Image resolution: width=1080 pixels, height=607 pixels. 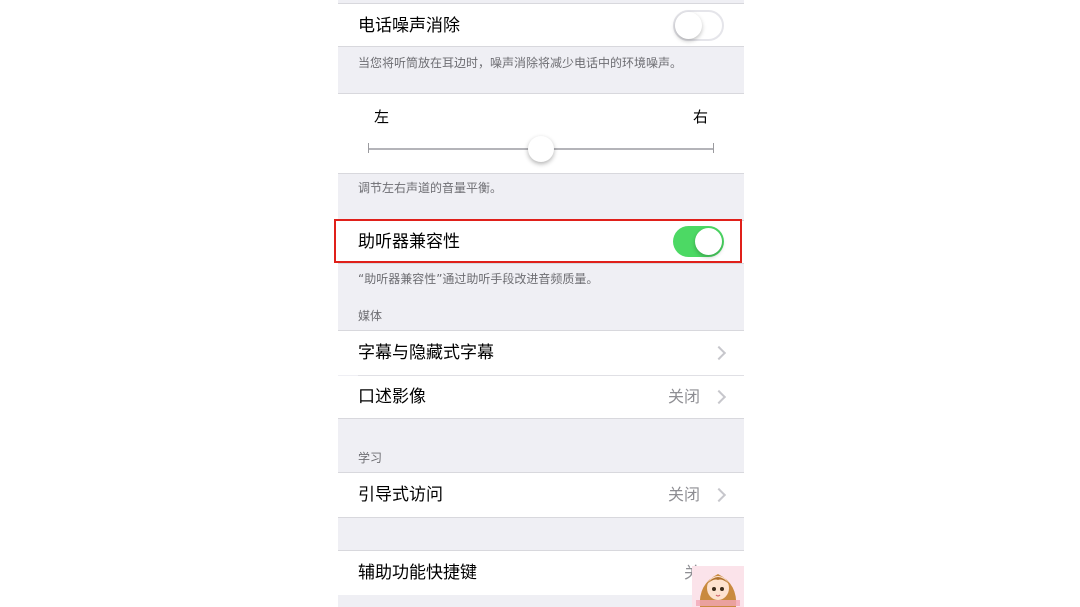 What do you see at coordinates (370, 316) in the screenshot?
I see `media-section-header: 媒体` at bounding box center [370, 316].